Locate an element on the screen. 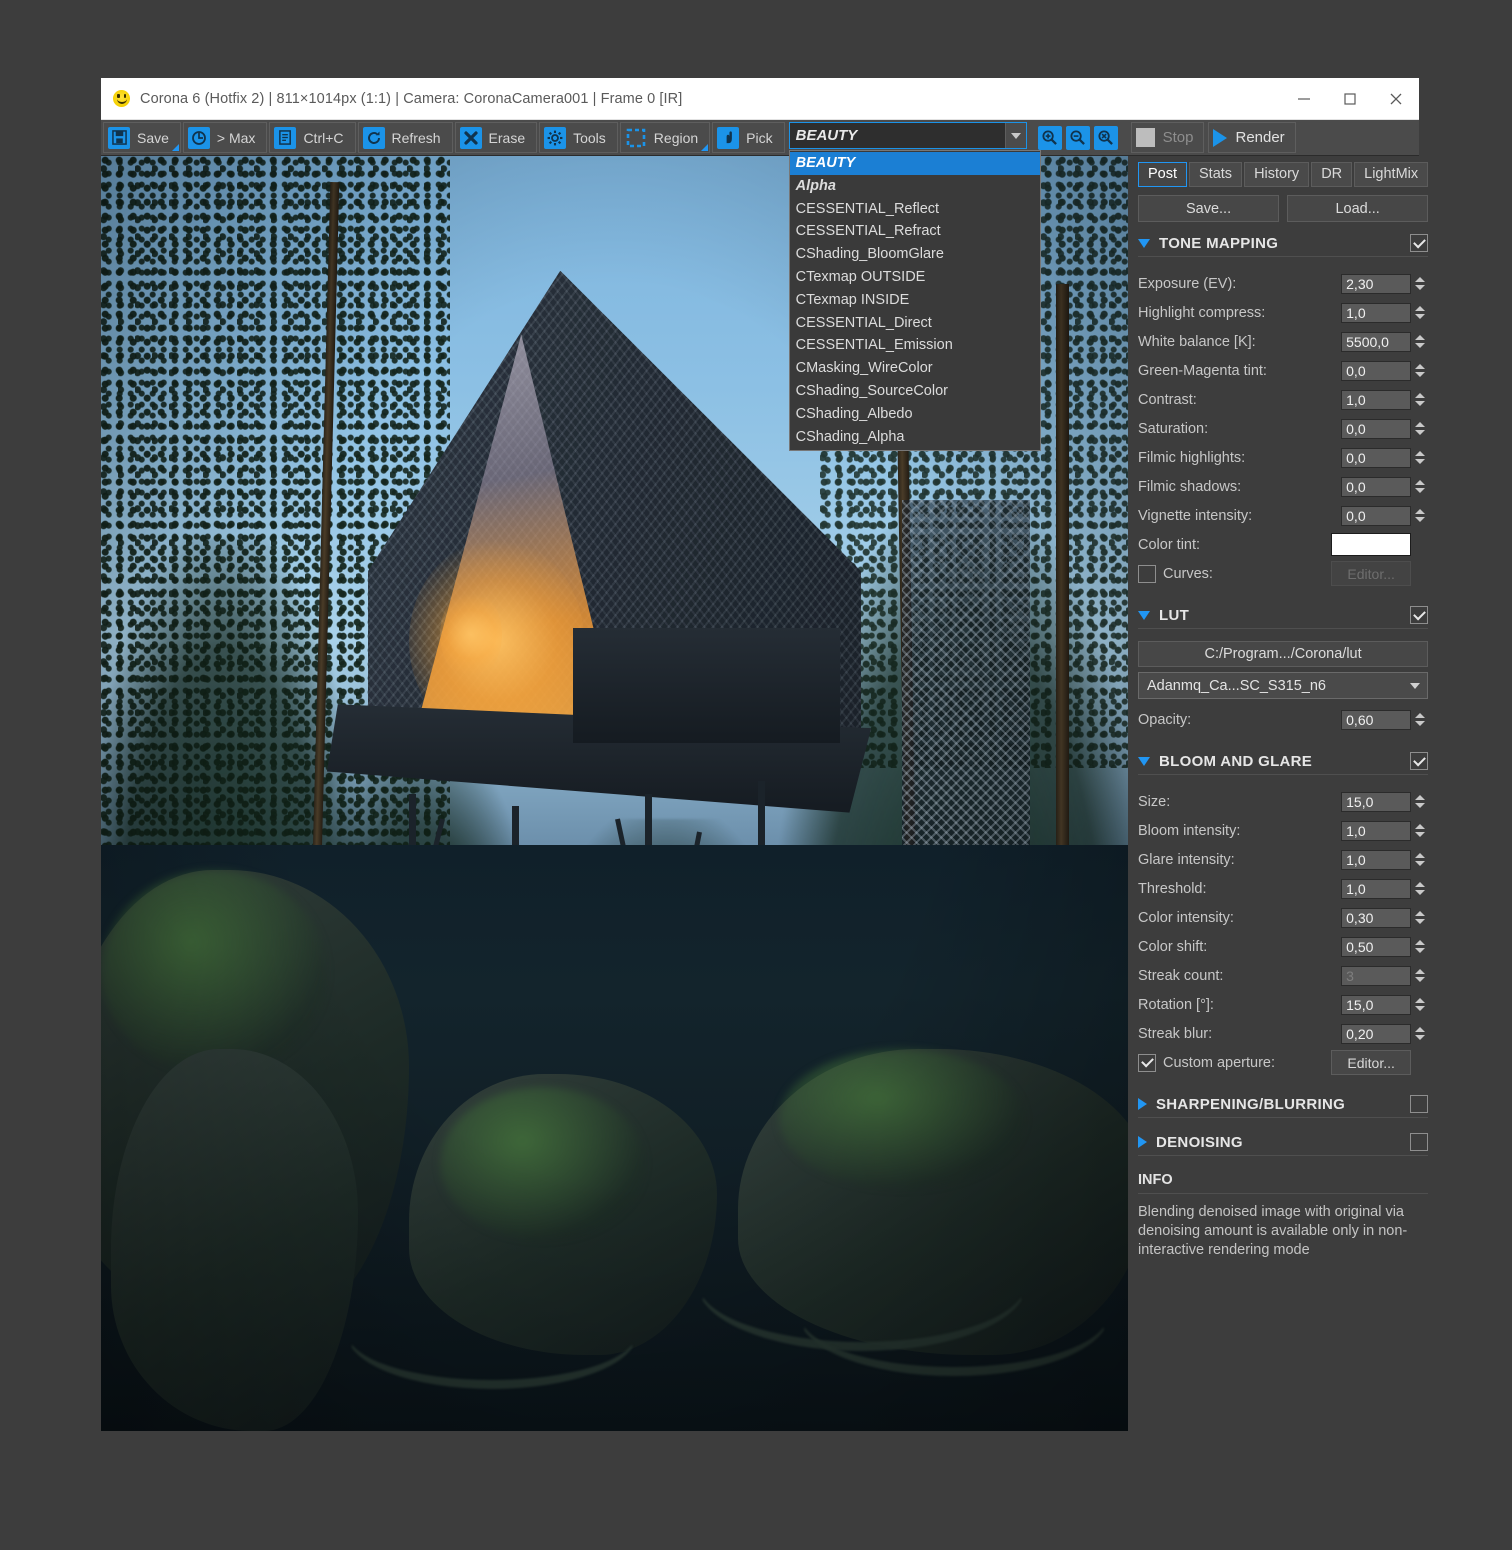 The width and height of the screenshot is (1512, 1550). zoom-out-icon is located at coordinates (1077, 137).